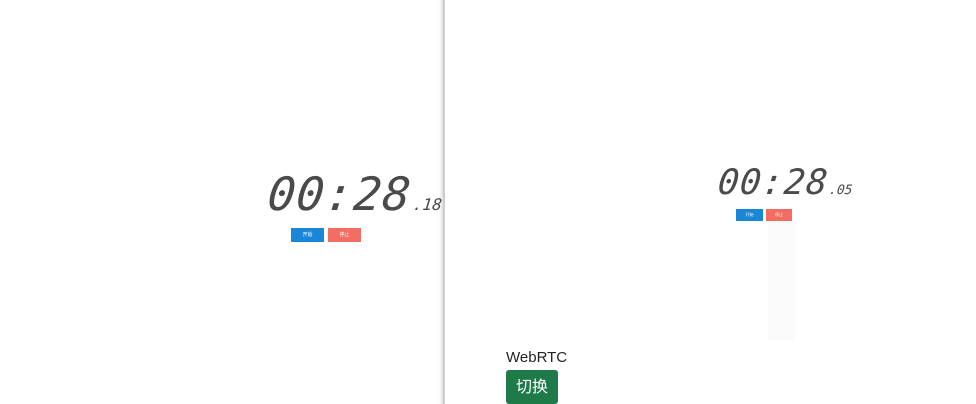 The height and width of the screenshot is (404, 976). I want to click on right-stopwatch-fraction: .05, so click(841, 190).